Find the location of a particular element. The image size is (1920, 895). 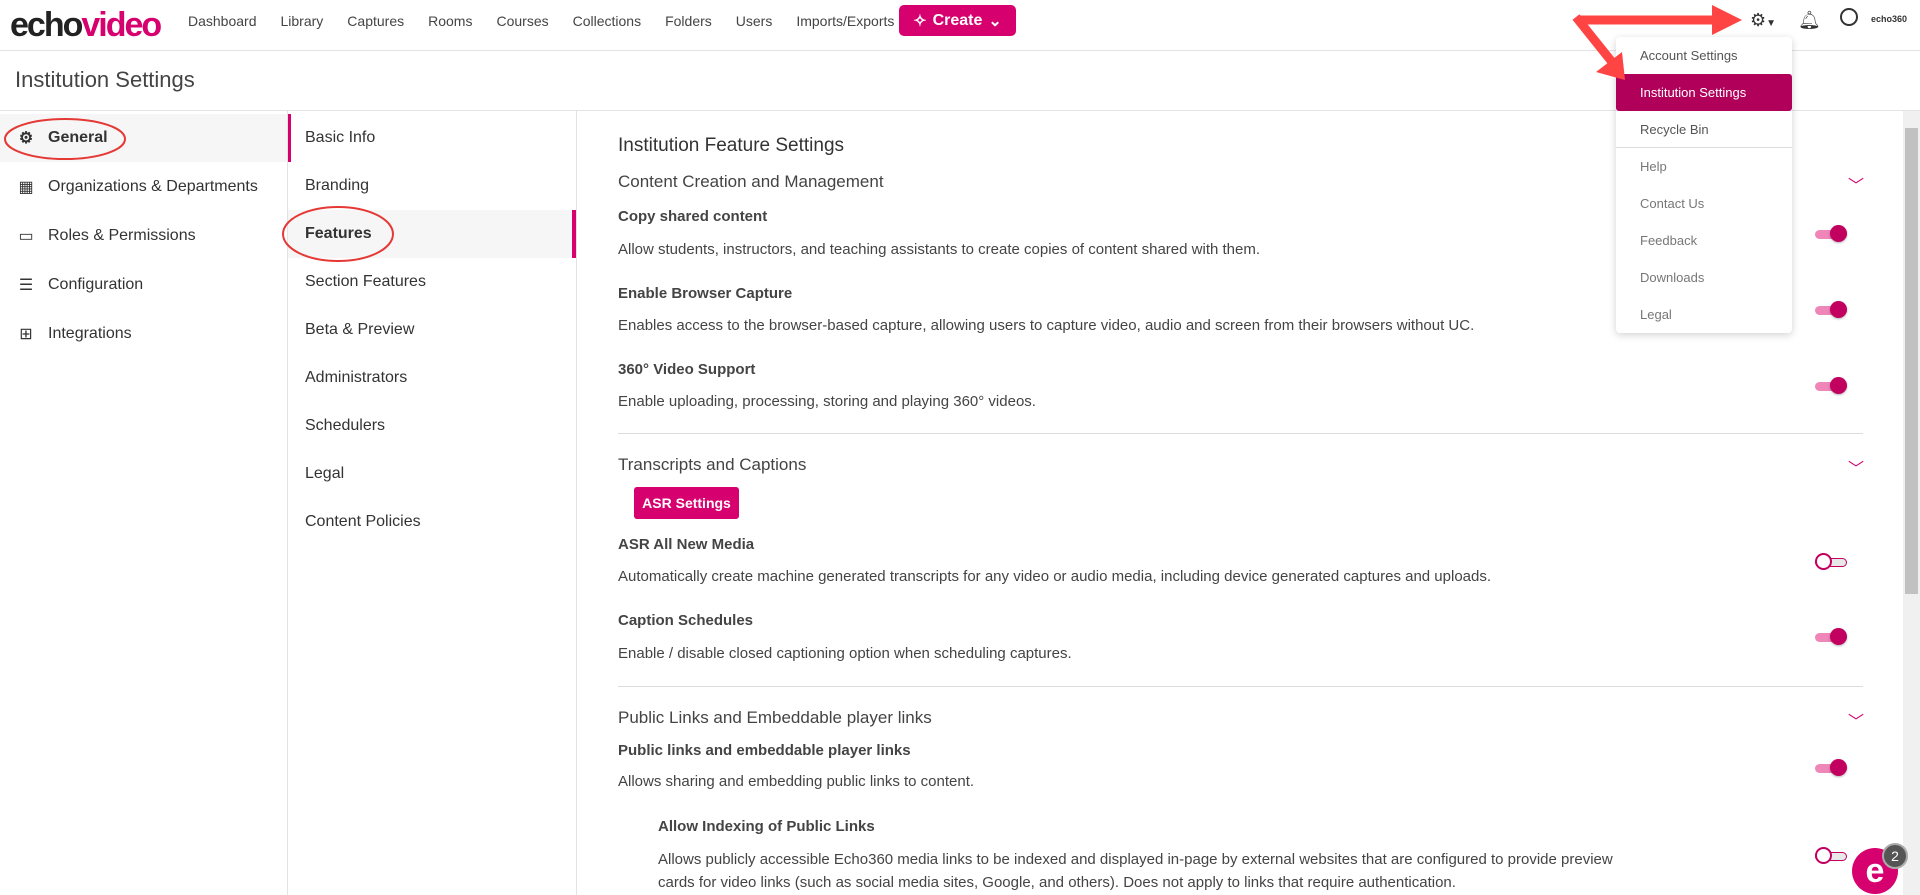

user-circle-icon is located at coordinates (1849, 17).